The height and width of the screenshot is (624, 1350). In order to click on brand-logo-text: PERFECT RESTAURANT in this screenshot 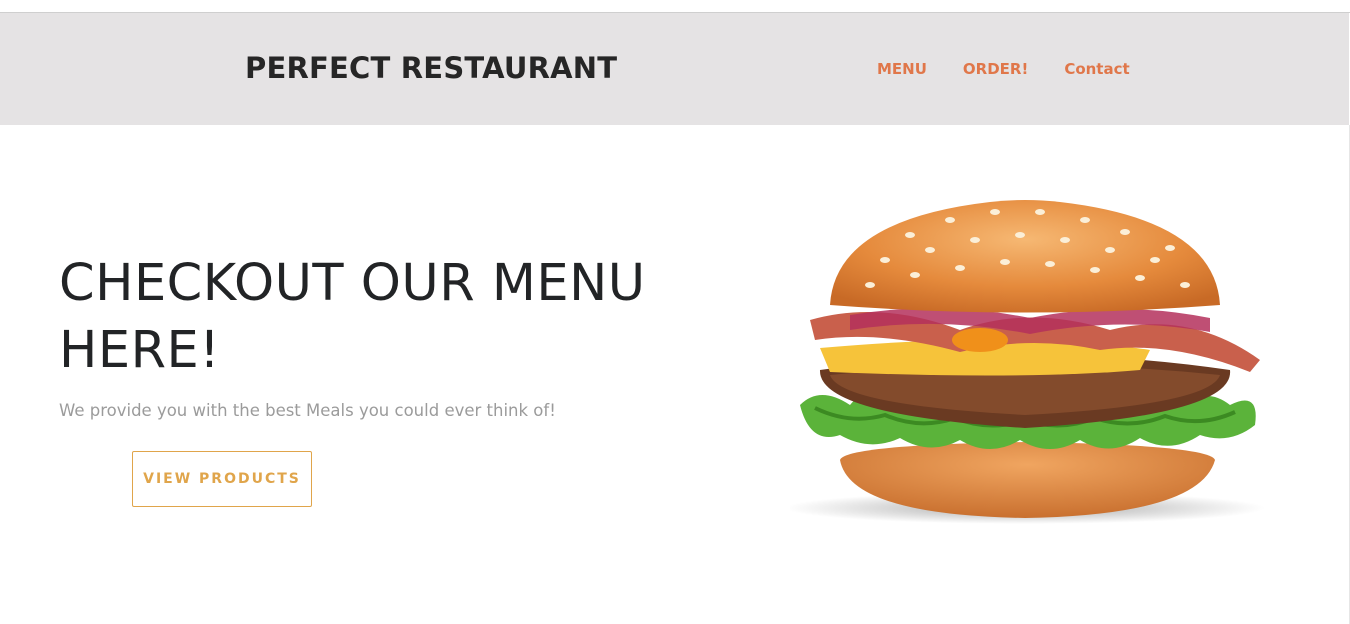, I will do `click(431, 68)`.